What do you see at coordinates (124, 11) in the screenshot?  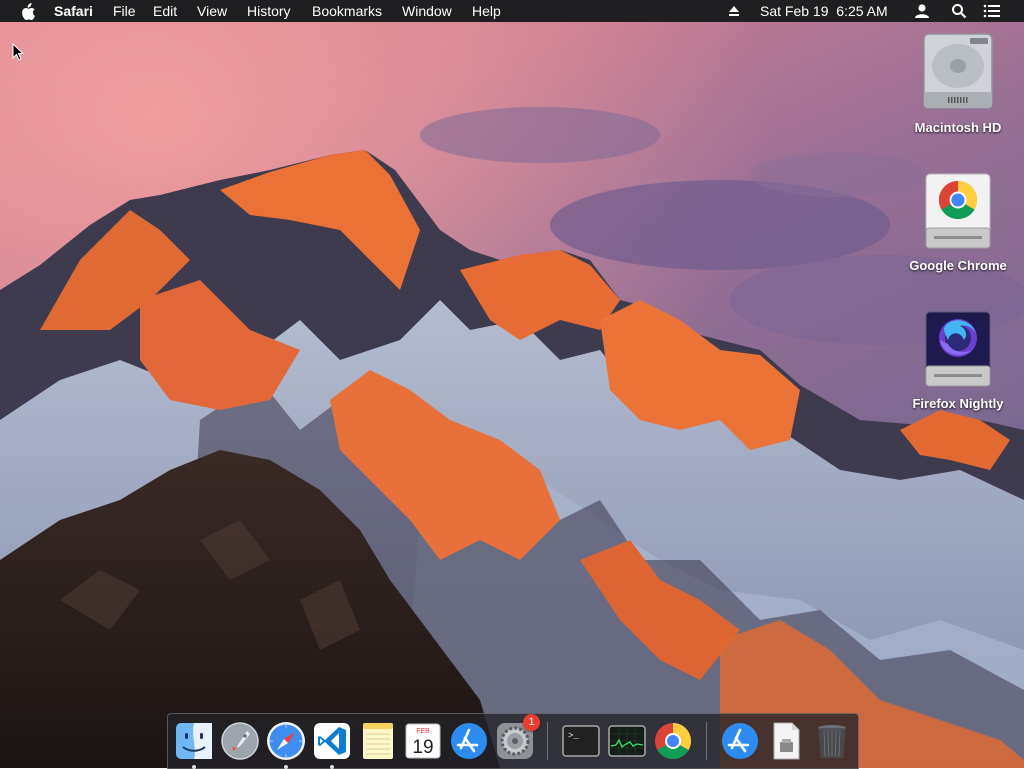 I see `menu-file: File` at bounding box center [124, 11].